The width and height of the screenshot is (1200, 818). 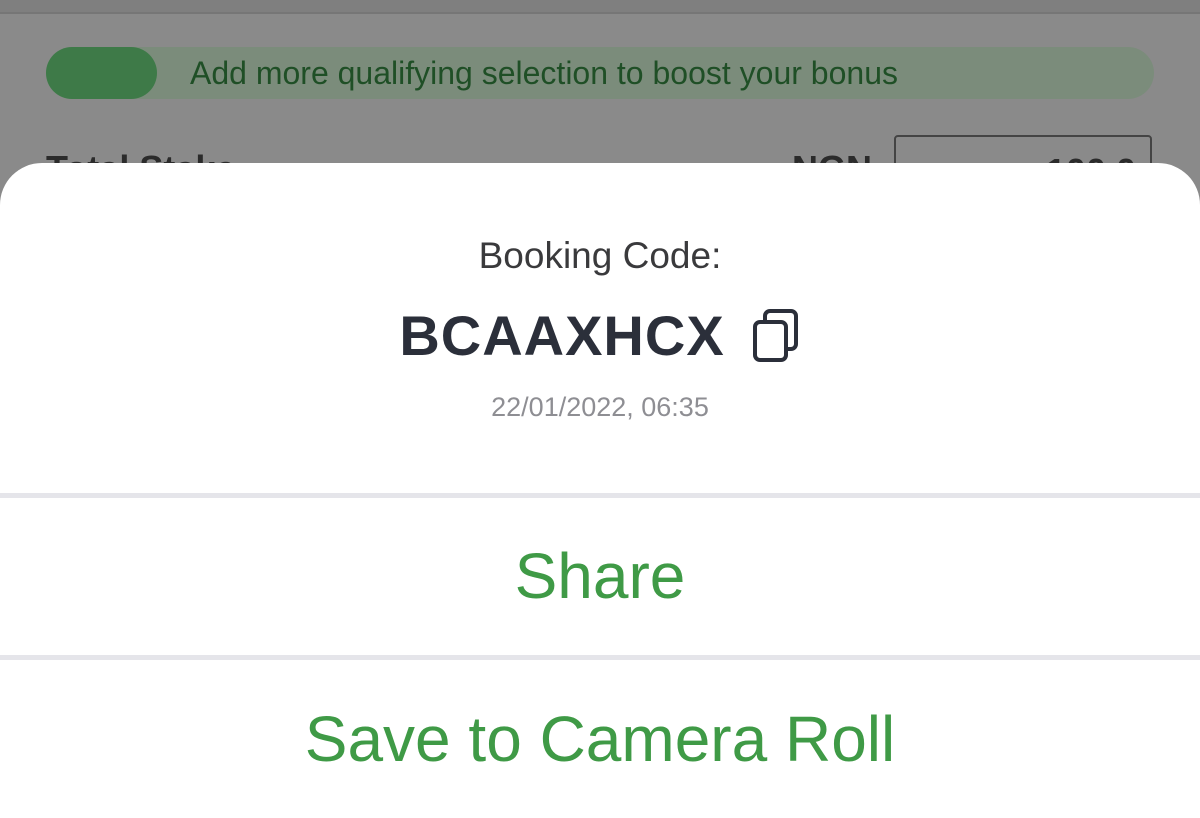 I want to click on booking-code-row: BCAAXHCX, so click(x=600, y=335).